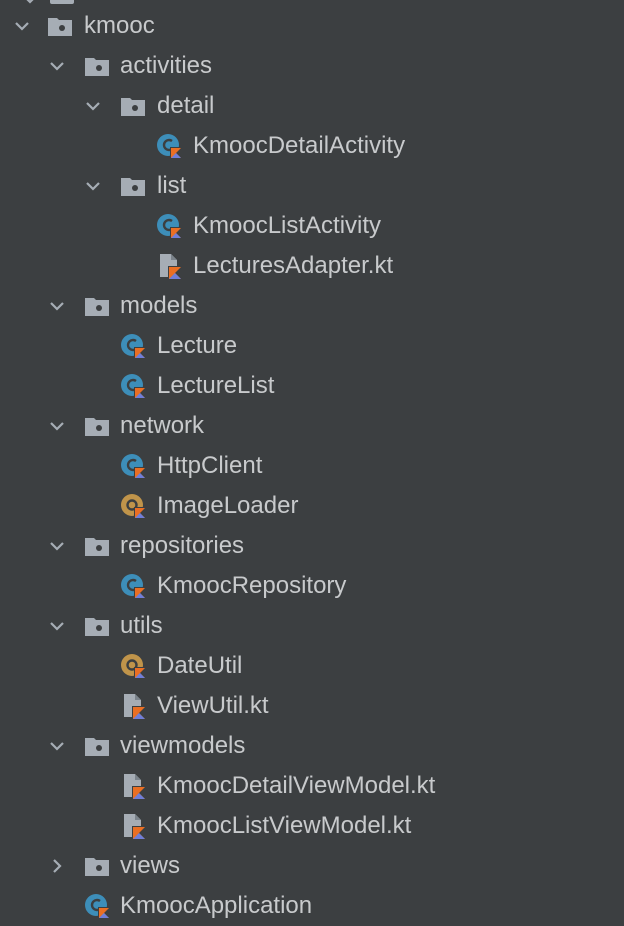 The image size is (624, 926). Describe the element at coordinates (162, 425) in the screenshot. I see `tree-label: network` at that location.